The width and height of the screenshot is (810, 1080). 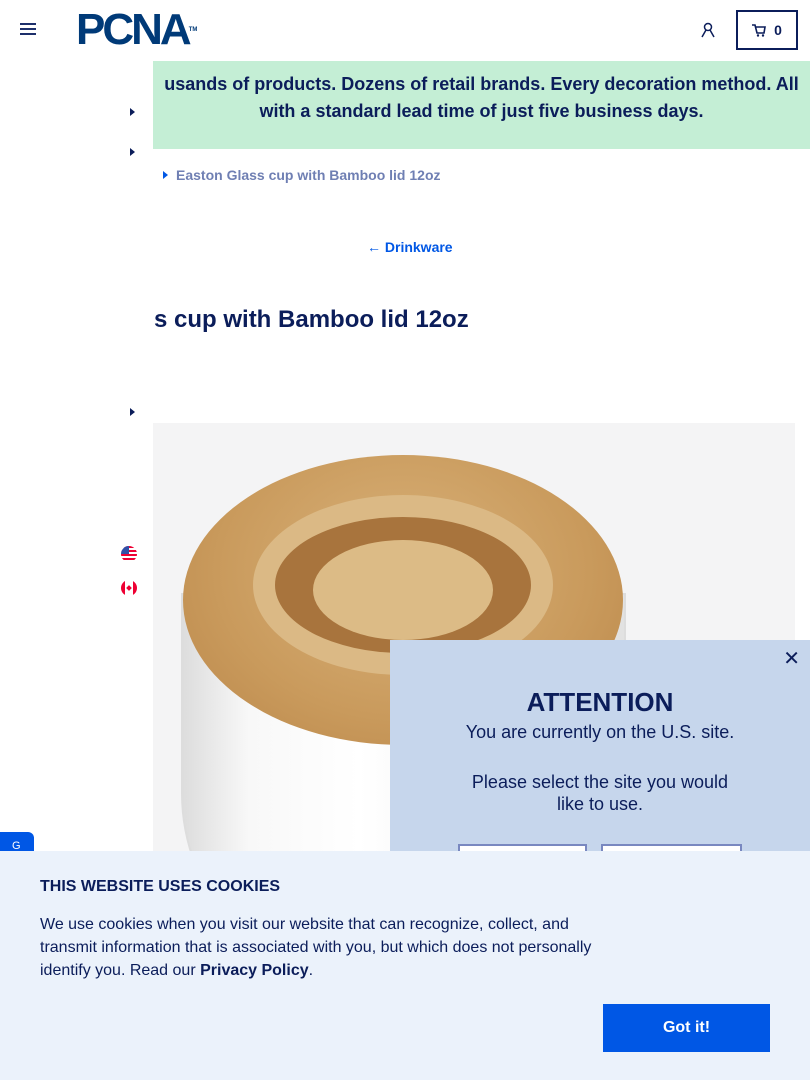 I want to click on accept-cookies-button: Got it!, so click(x=686, y=1028).